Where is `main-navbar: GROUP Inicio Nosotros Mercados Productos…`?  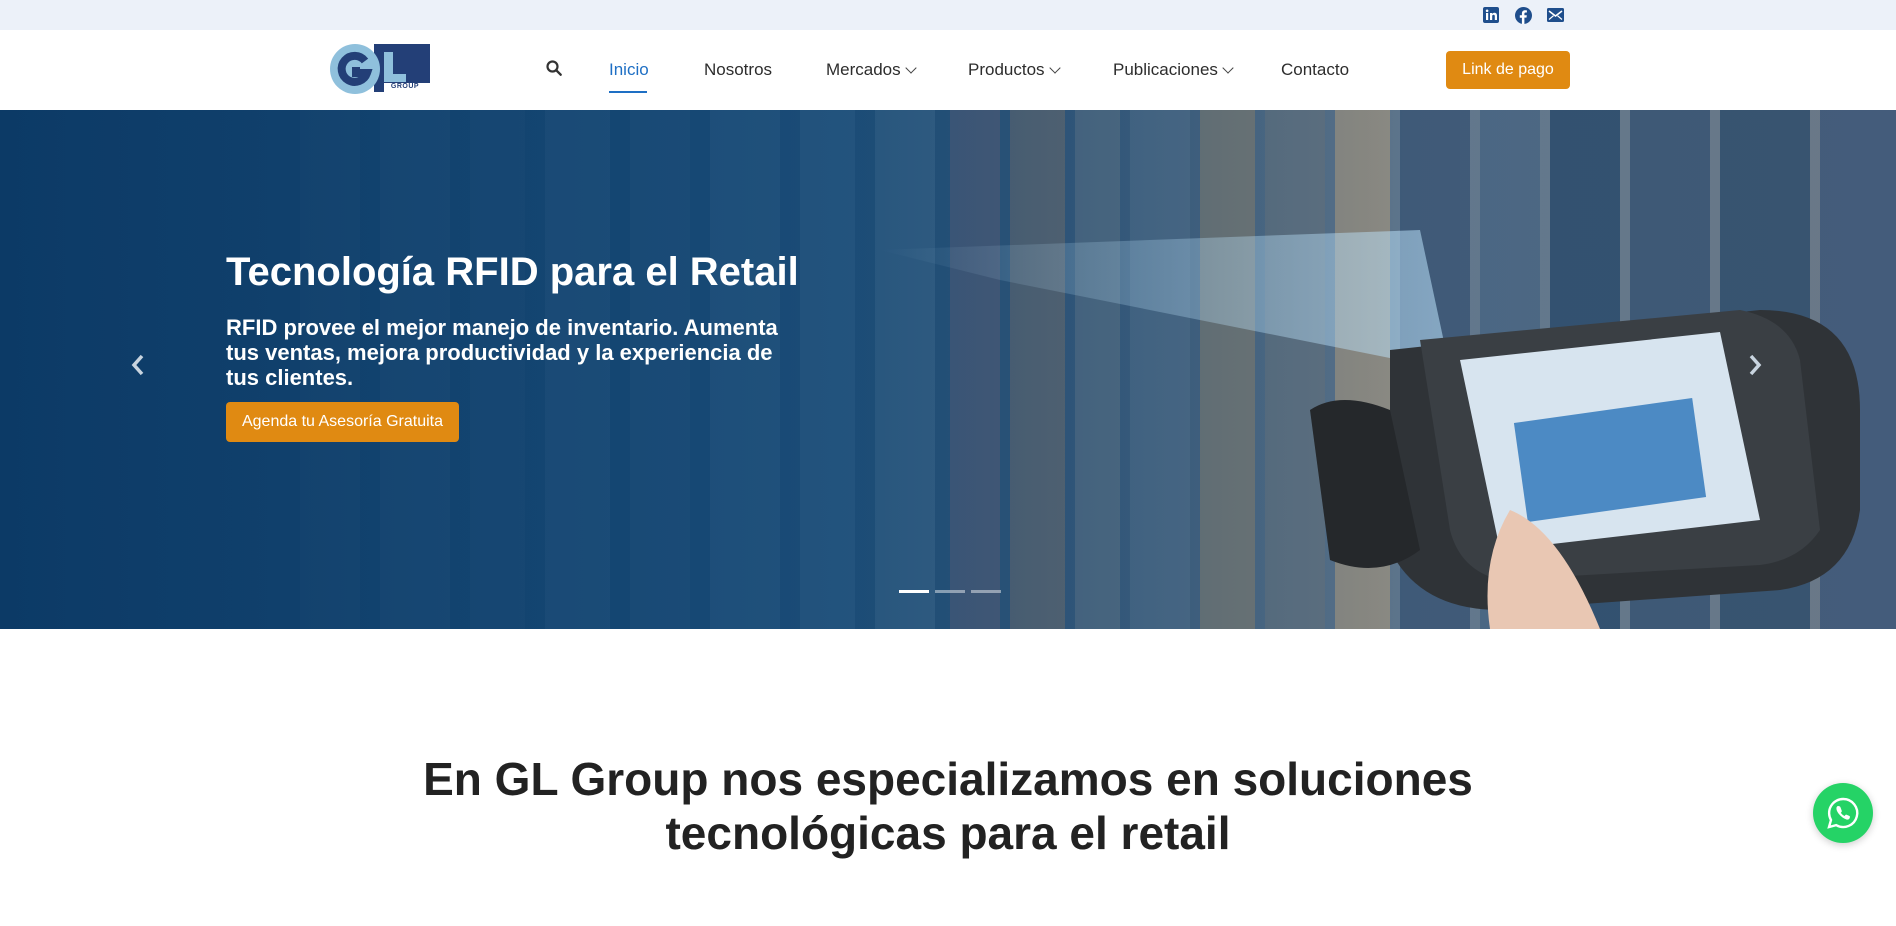
main-navbar: GROUP Inicio Nosotros Mercados Productos… is located at coordinates (948, 70).